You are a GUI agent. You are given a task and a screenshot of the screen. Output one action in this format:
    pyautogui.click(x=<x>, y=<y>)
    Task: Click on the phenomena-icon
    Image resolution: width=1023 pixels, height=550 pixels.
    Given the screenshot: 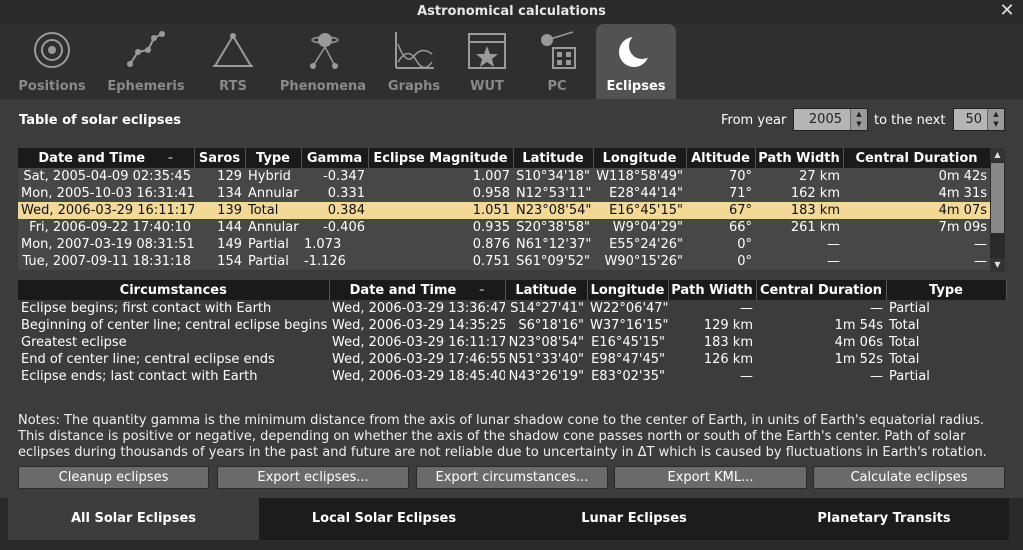 What is the action you would take?
    pyautogui.click(x=324, y=51)
    